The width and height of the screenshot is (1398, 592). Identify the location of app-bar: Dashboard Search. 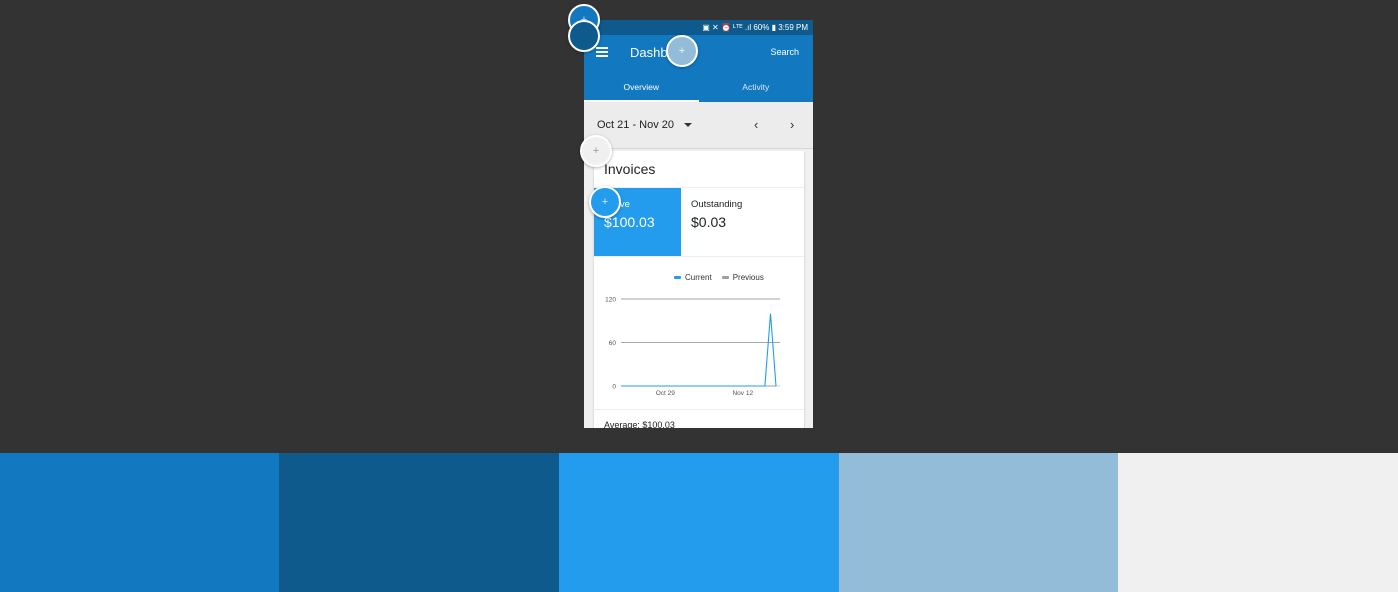
(698, 53).